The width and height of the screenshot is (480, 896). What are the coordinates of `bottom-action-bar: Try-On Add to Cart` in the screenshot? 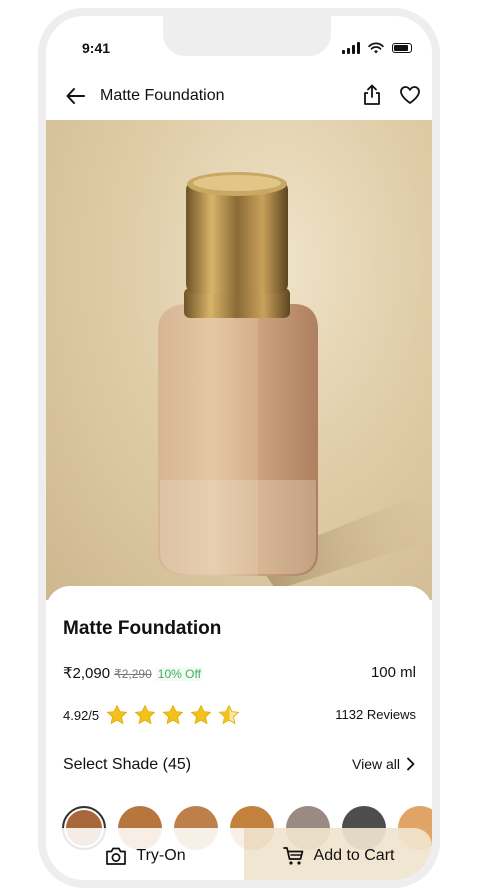 It's located at (239, 854).